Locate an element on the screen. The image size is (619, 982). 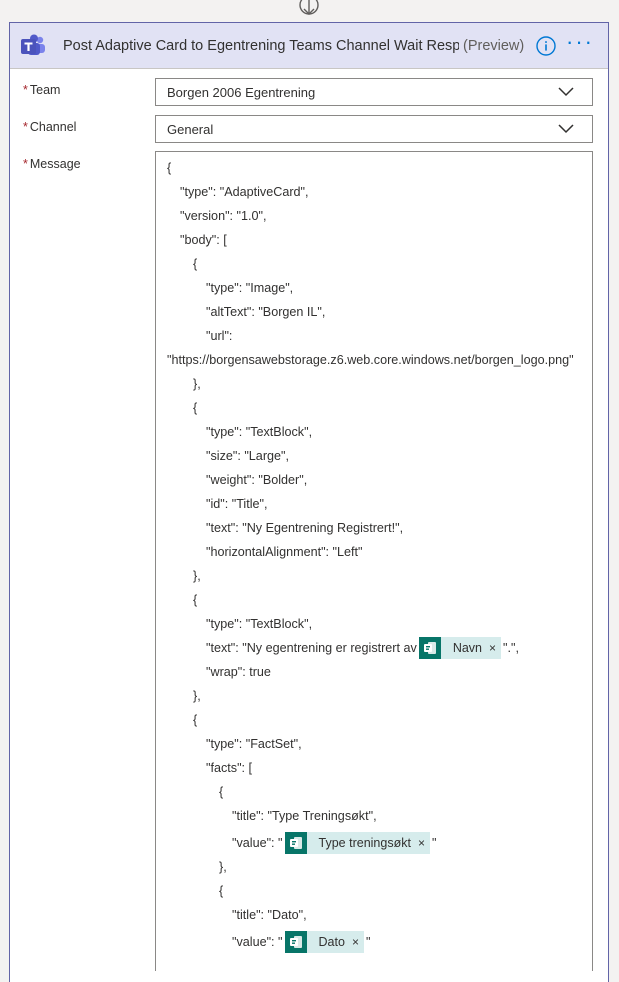
code-line: "type": "Image", is located at coordinates (250, 288).